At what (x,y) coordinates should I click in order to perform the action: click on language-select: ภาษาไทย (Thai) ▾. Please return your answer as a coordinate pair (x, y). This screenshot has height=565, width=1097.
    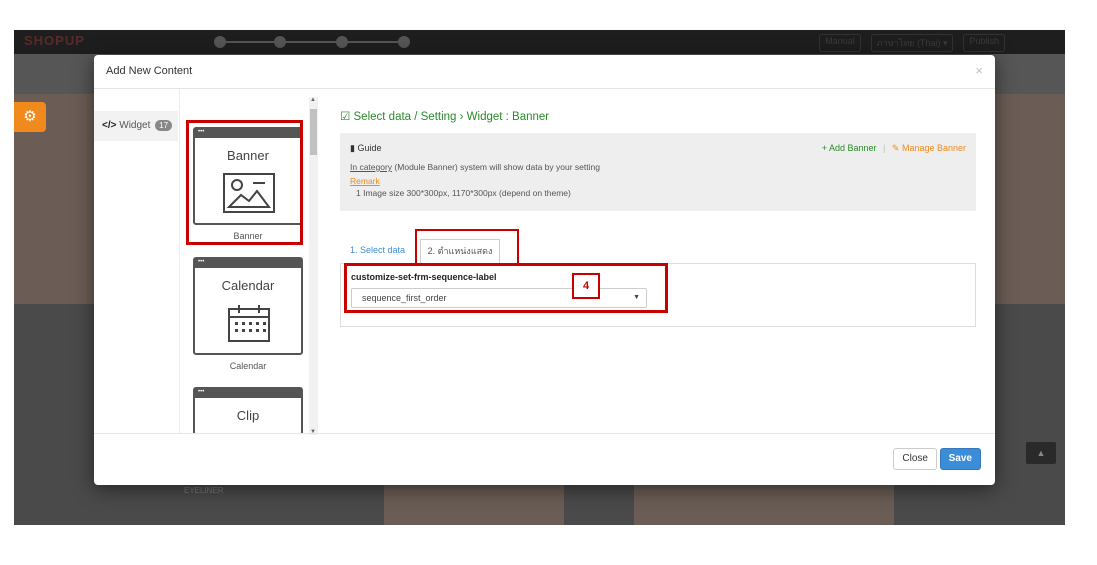
    Looking at the image, I should click on (912, 43).